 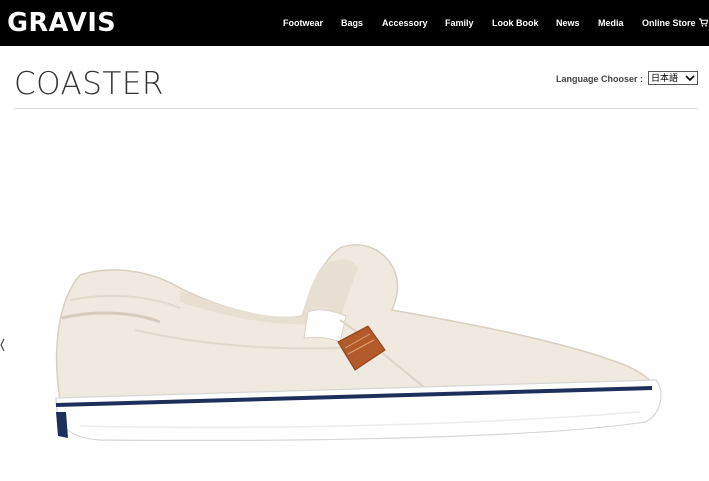 What do you see at coordinates (600, 79) in the screenshot?
I see `language-chooser-label: Language Chooser :` at bounding box center [600, 79].